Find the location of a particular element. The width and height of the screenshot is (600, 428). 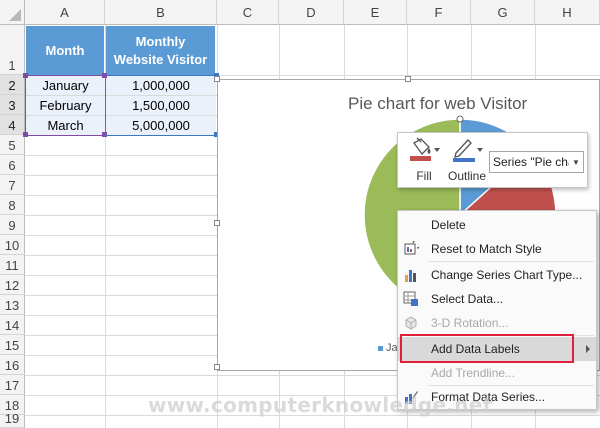

series-dropdown-value: Series "Pie char is located at coordinates (536, 162).